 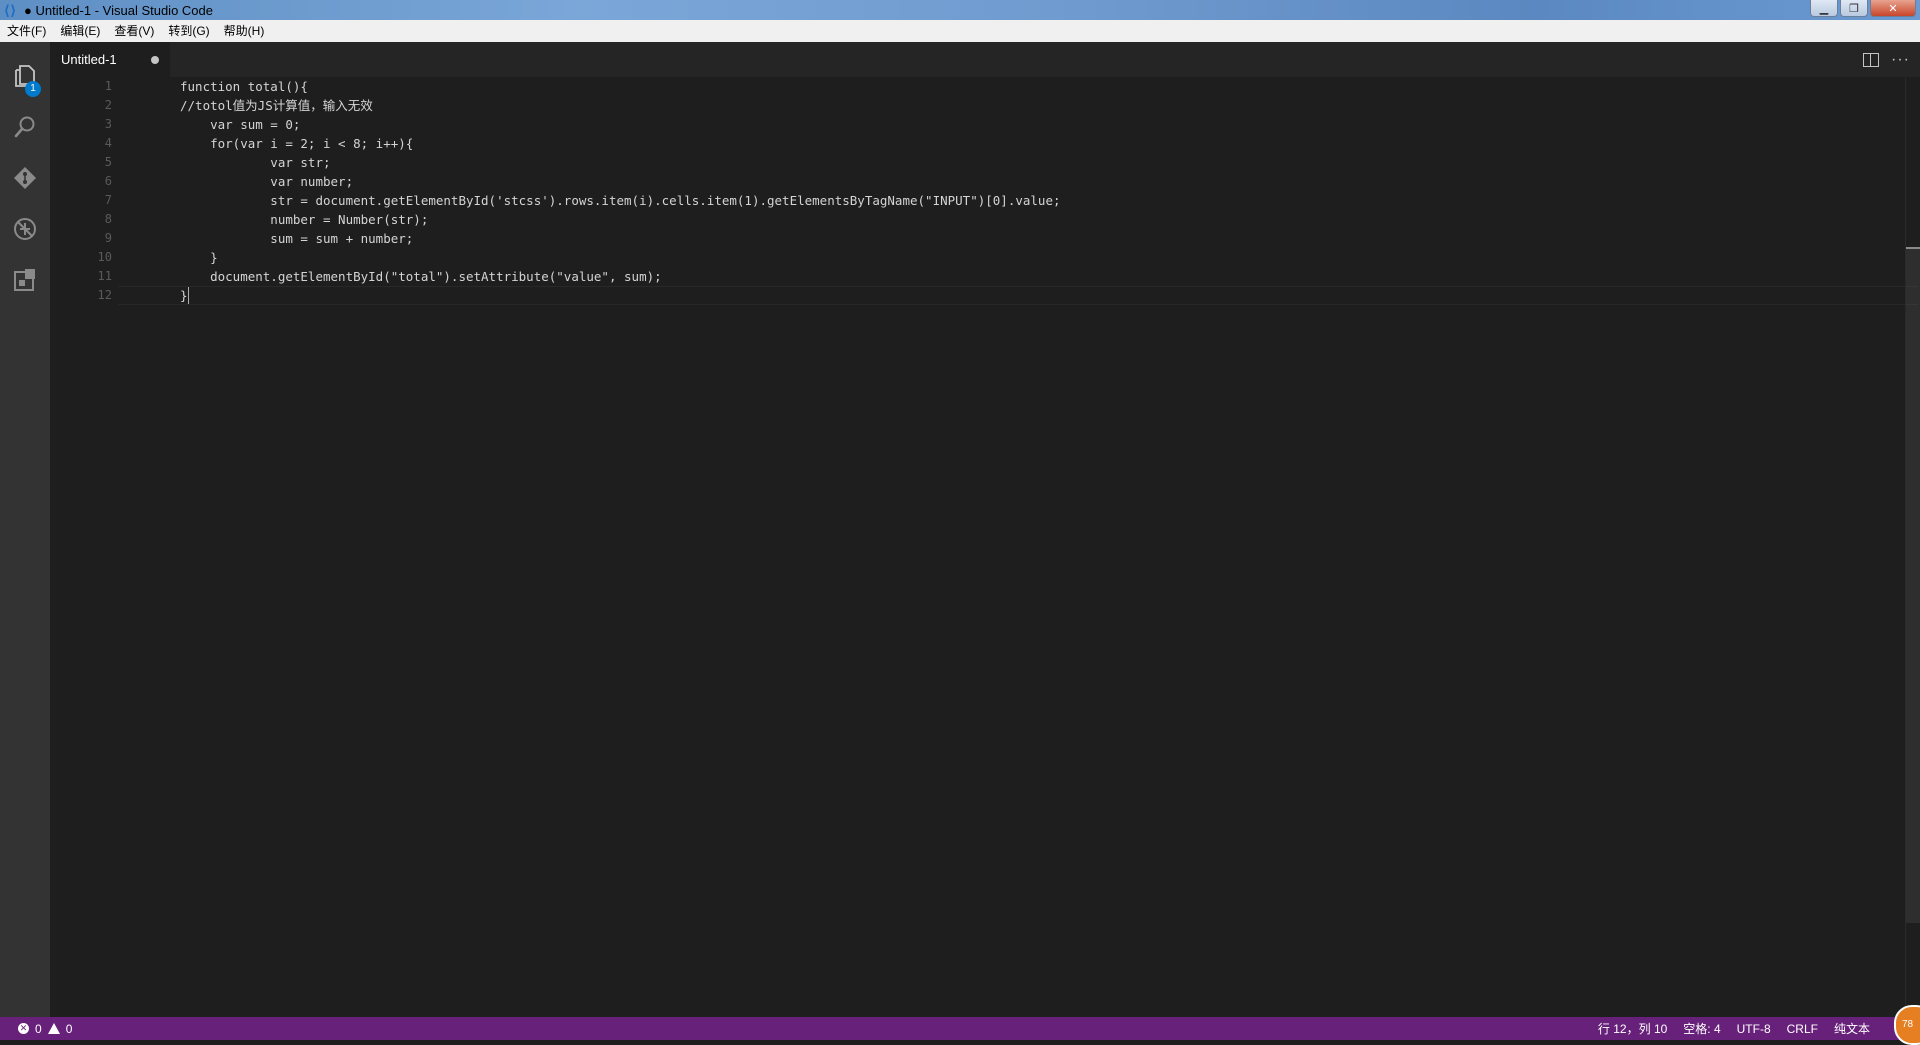 I want to click on line-number: 1, so click(x=108, y=86).